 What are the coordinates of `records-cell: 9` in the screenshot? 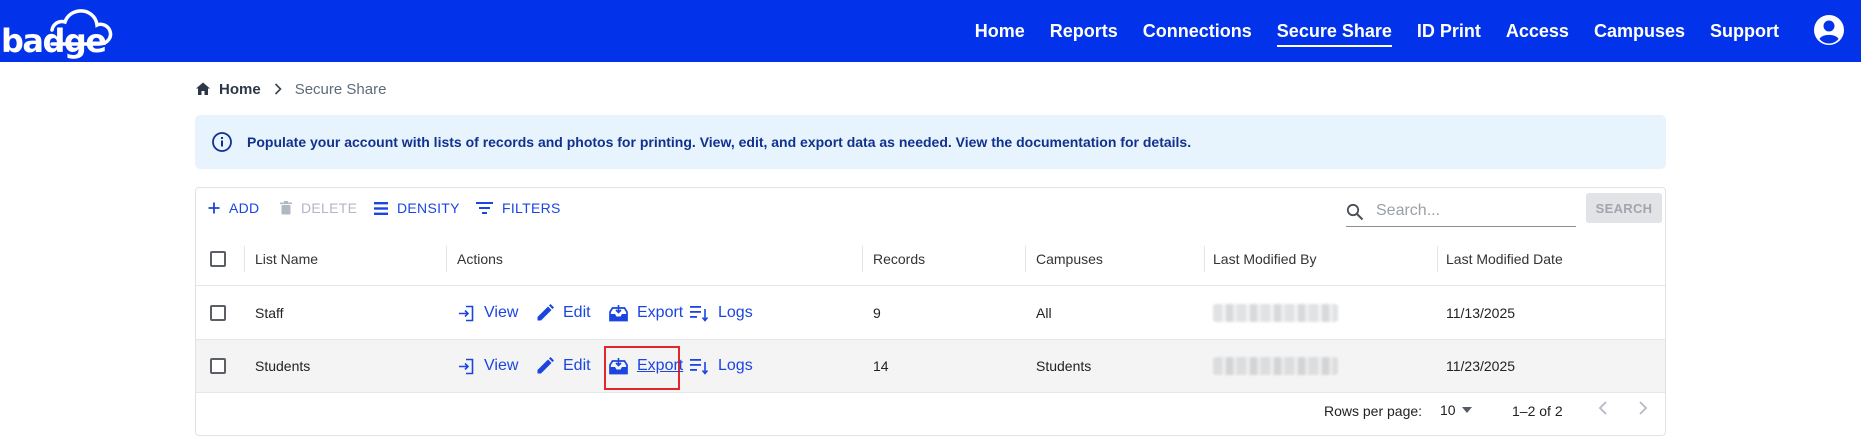 It's located at (877, 313).